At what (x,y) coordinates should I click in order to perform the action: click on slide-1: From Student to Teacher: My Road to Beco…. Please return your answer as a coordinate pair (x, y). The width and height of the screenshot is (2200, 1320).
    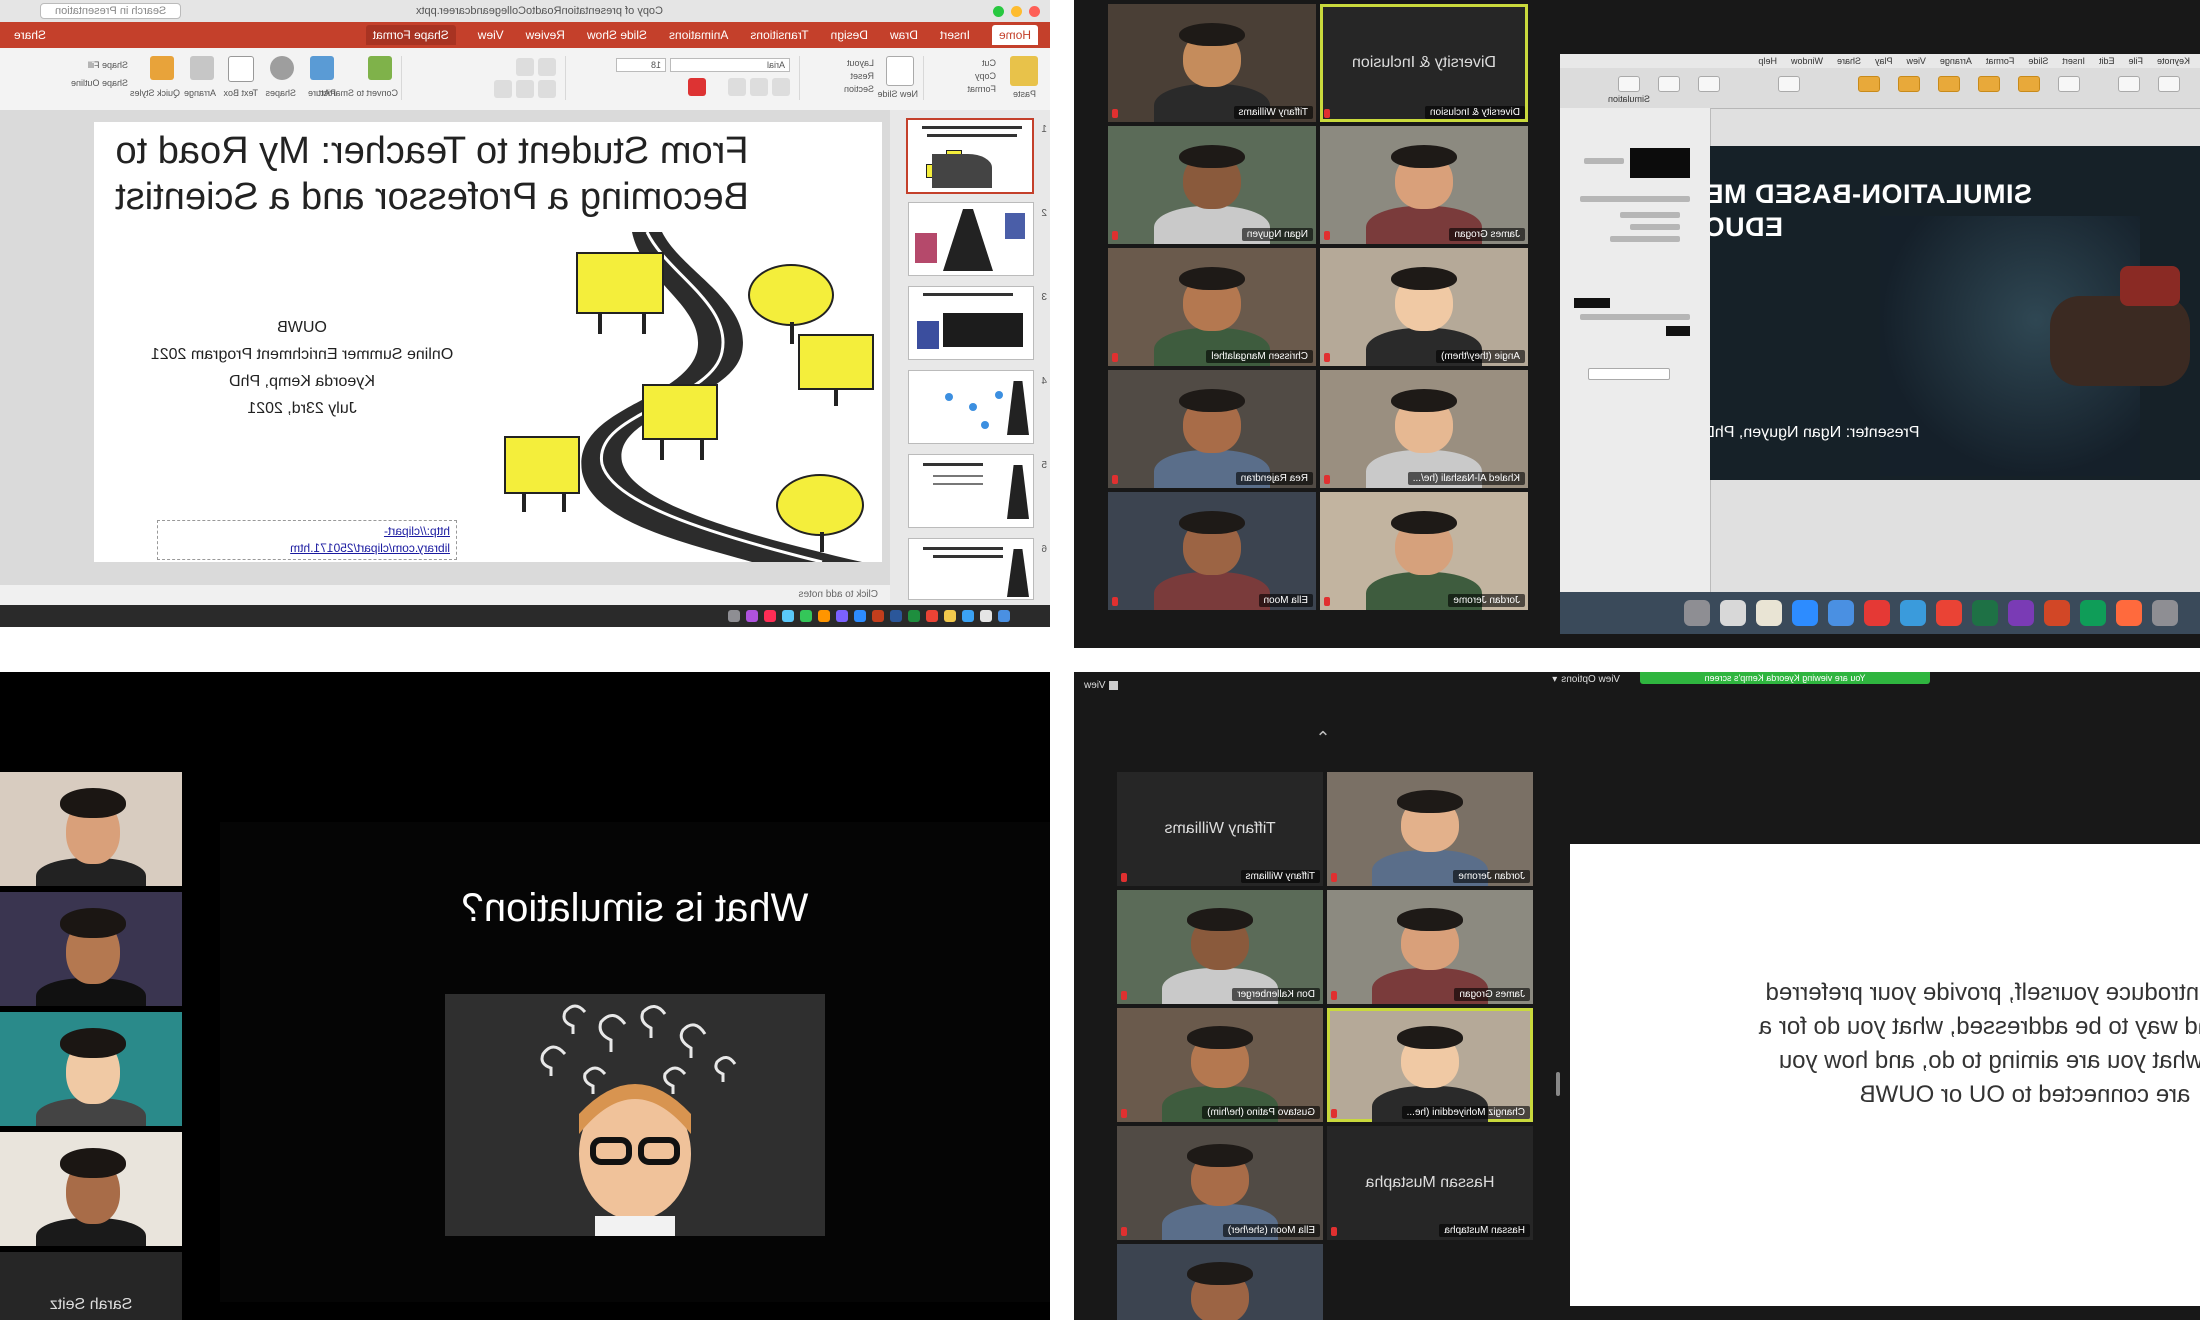
    Looking at the image, I should click on (488, 342).